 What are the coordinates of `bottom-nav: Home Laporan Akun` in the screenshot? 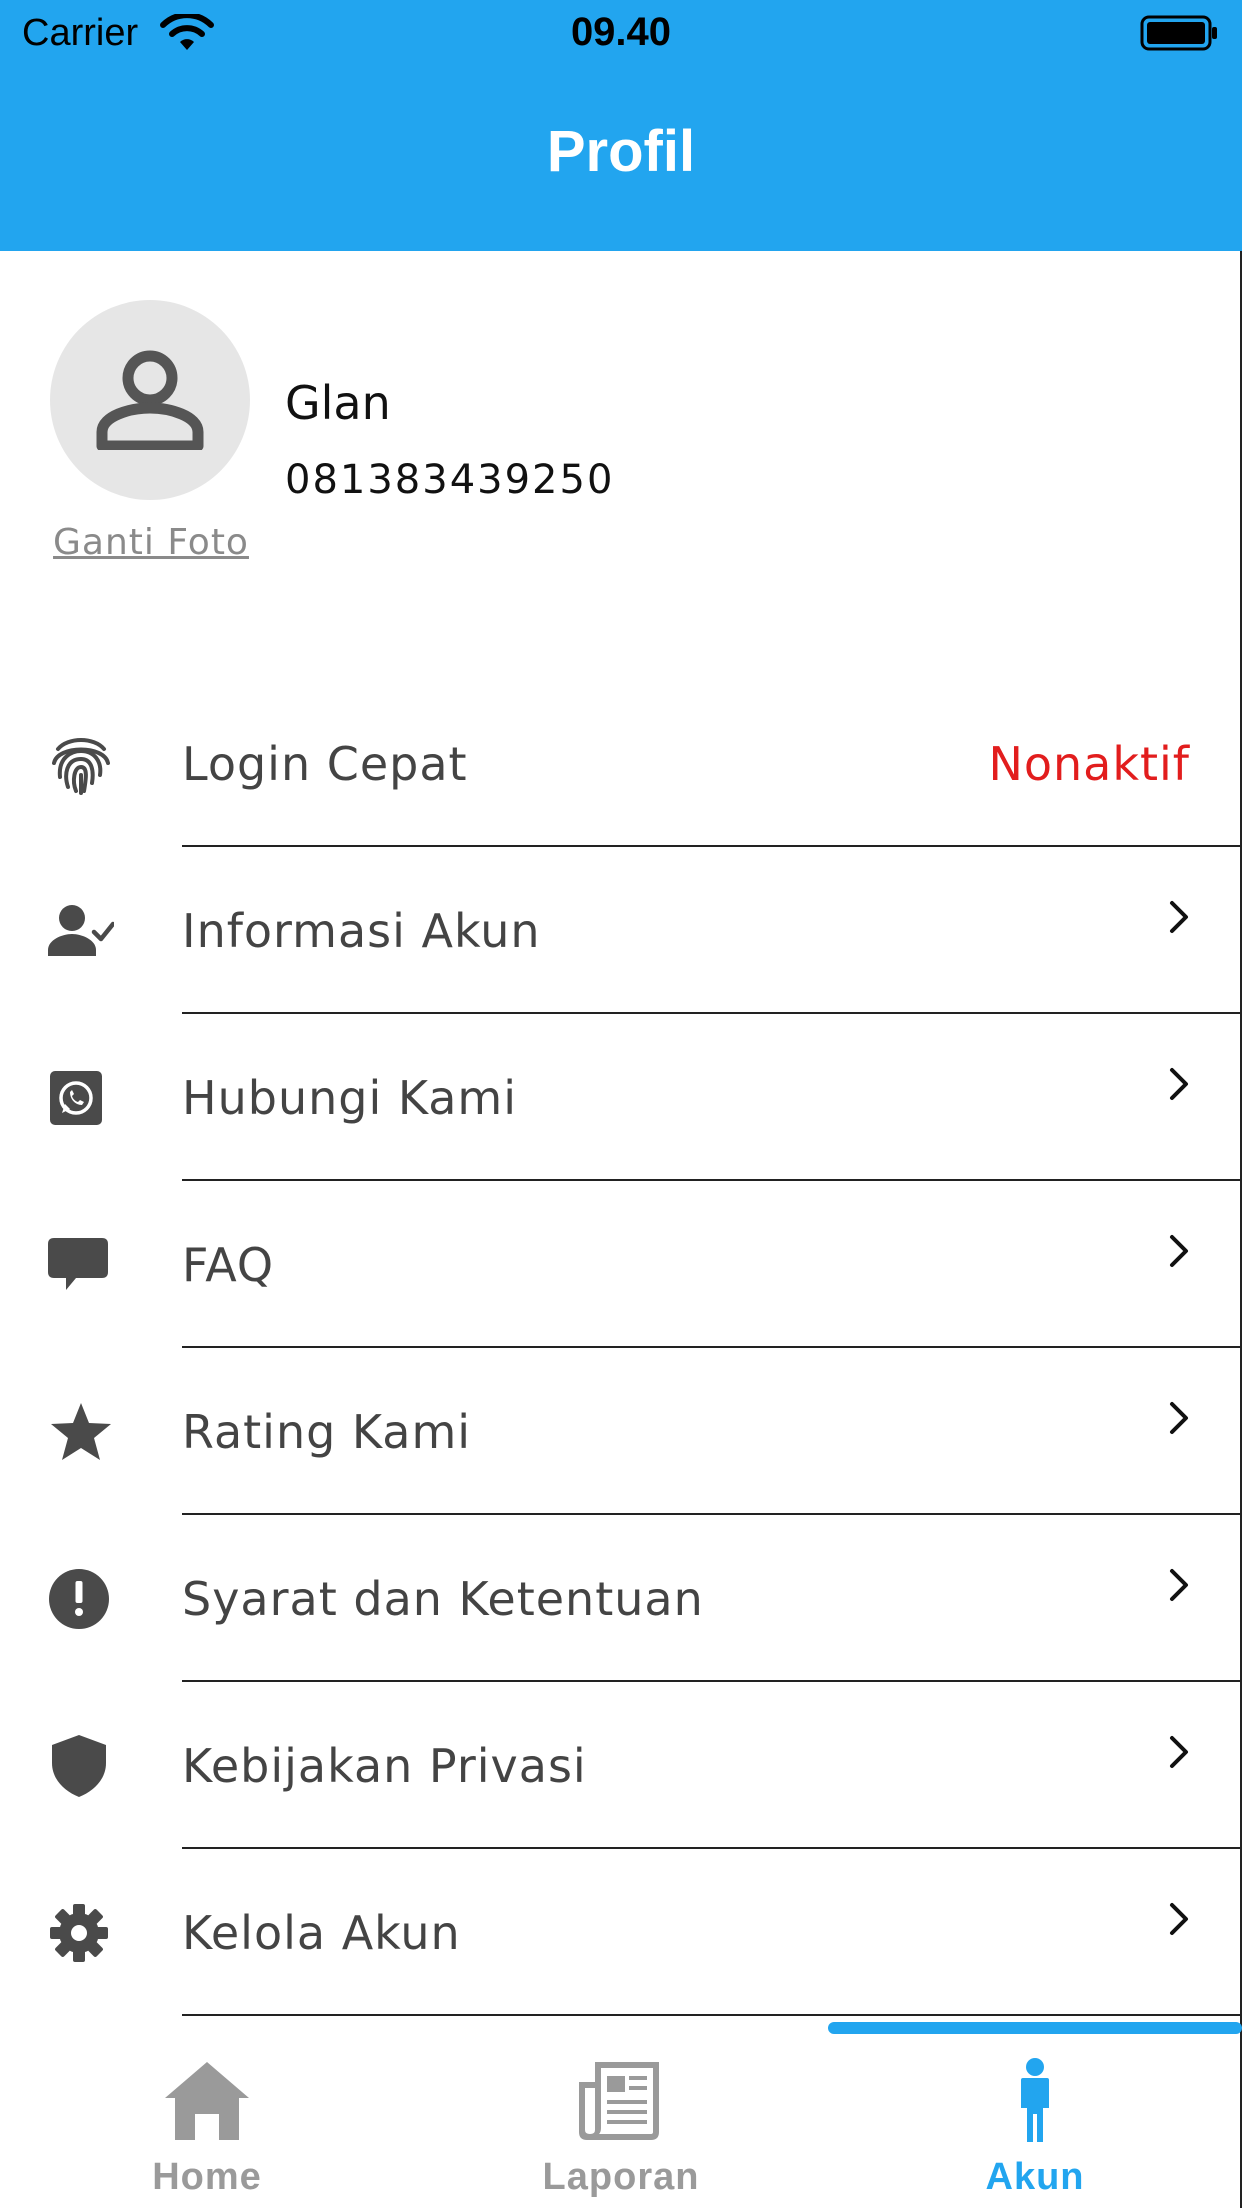 It's located at (621, 2121).